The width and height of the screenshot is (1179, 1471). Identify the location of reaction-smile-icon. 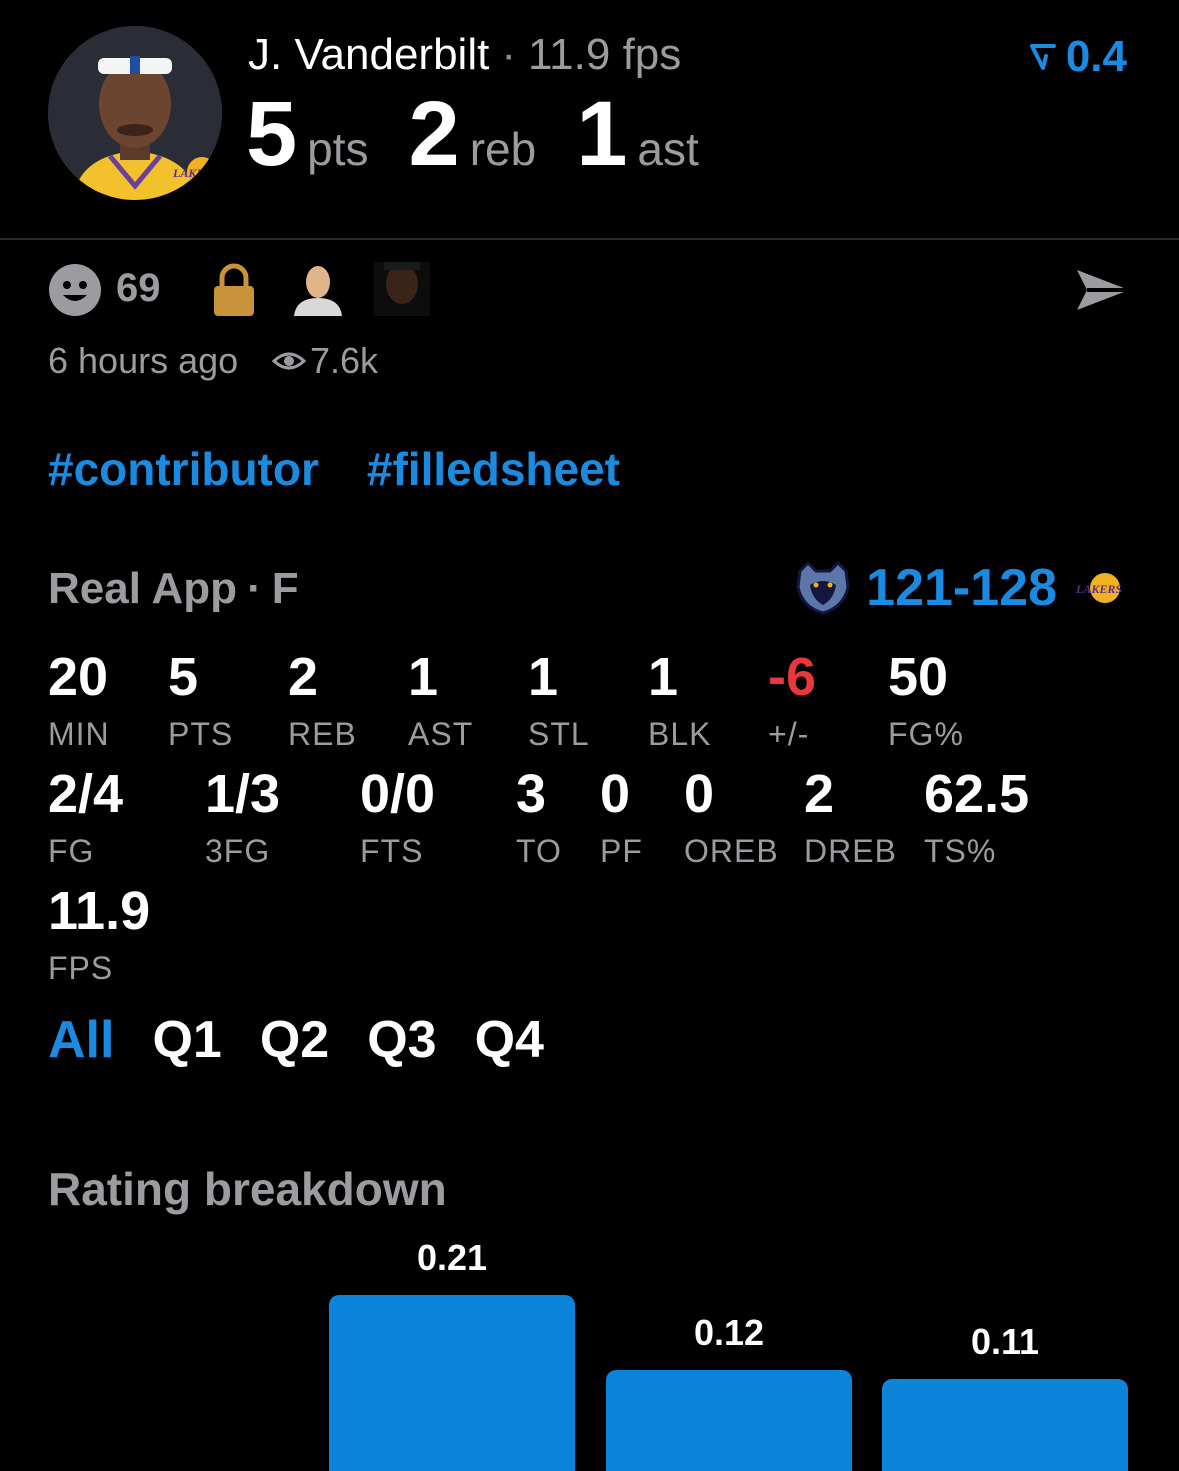
(75, 290).